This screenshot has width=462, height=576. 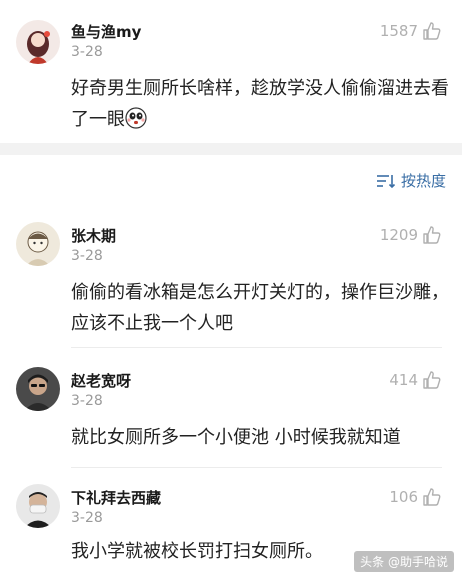 I want to click on section-divider, so click(x=231, y=149).